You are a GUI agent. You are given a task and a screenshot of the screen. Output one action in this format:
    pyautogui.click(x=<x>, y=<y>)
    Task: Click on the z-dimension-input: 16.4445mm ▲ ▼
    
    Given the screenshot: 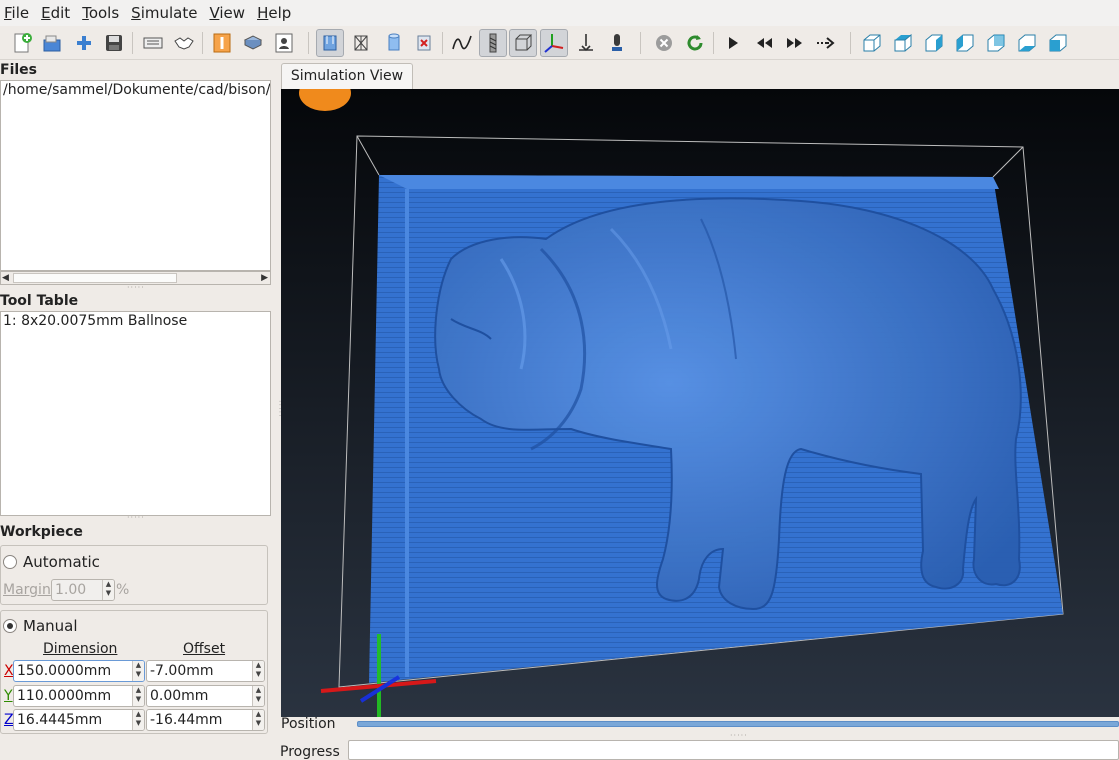 What is the action you would take?
    pyautogui.click(x=79, y=720)
    